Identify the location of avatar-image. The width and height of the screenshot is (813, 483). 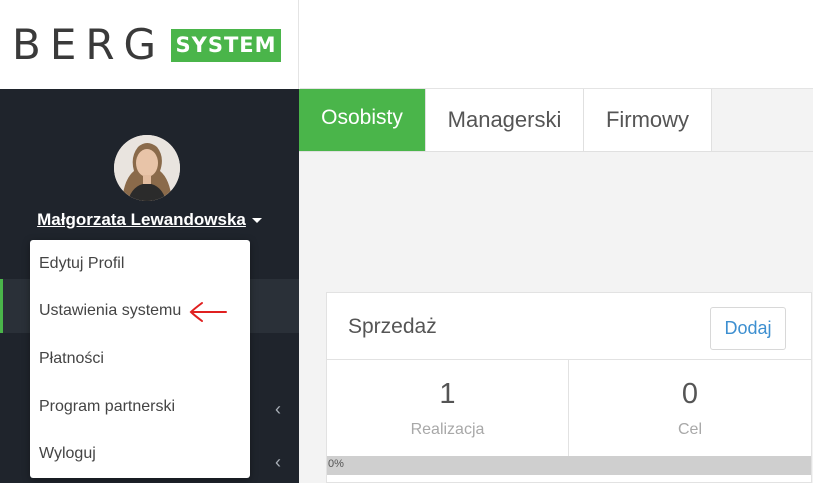
(147, 168).